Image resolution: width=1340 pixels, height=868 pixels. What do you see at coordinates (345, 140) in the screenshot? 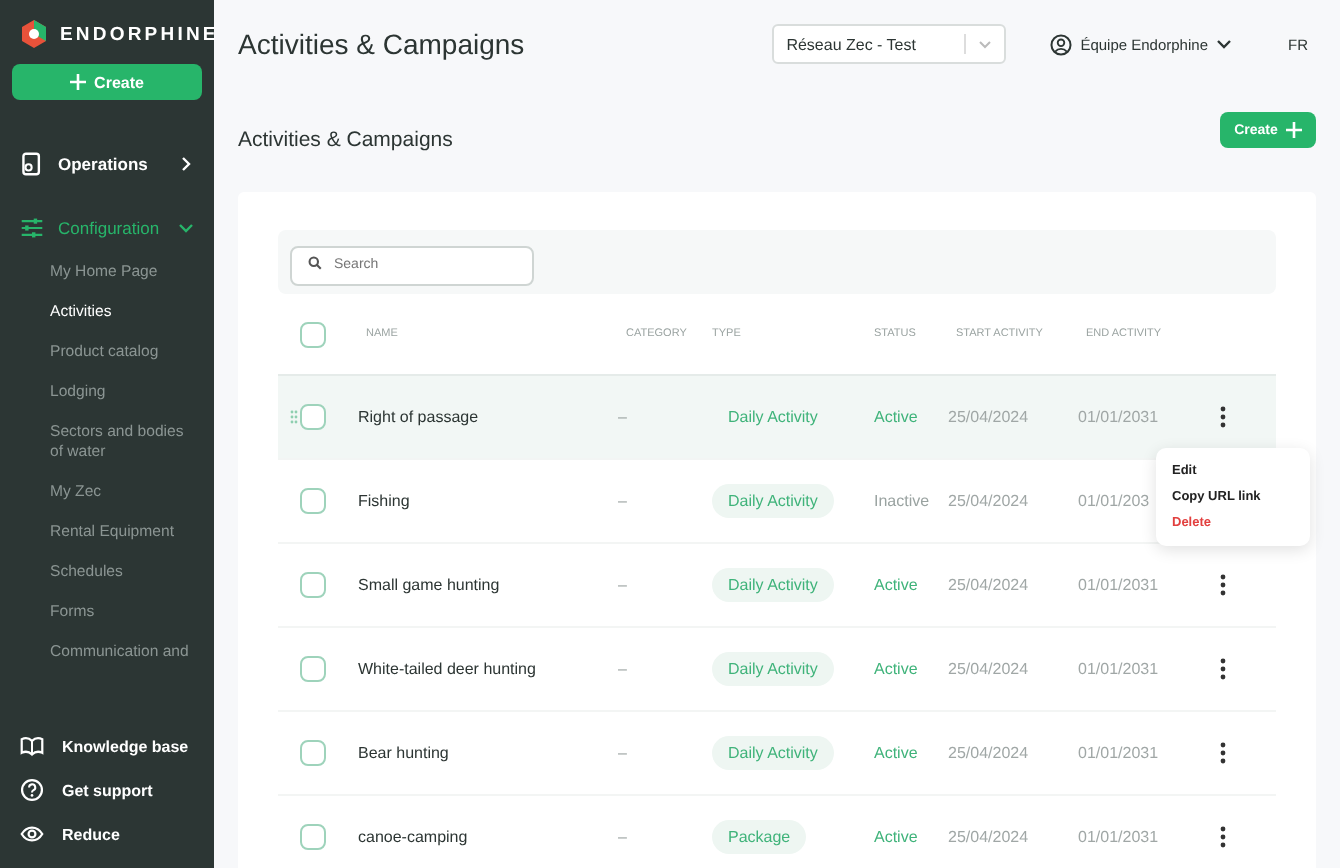
I see `section-title: Activities & Campaigns` at bounding box center [345, 140].